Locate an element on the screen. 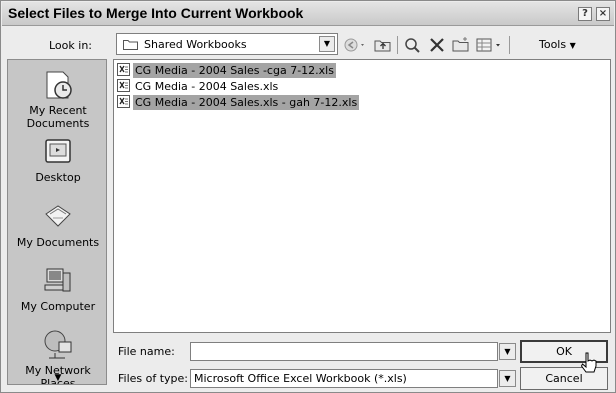 Image resolution: width=616 pixels, height=393 pixels. place-label: My Computer is located at coordinates (58, 306).